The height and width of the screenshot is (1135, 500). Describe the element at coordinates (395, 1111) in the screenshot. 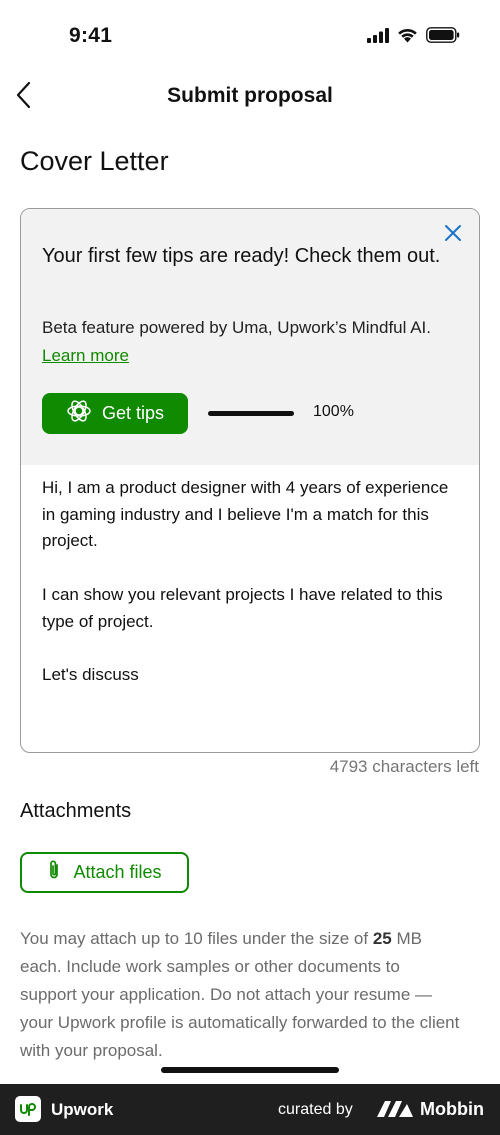

I see `mobbin-logo-icon` at that location.